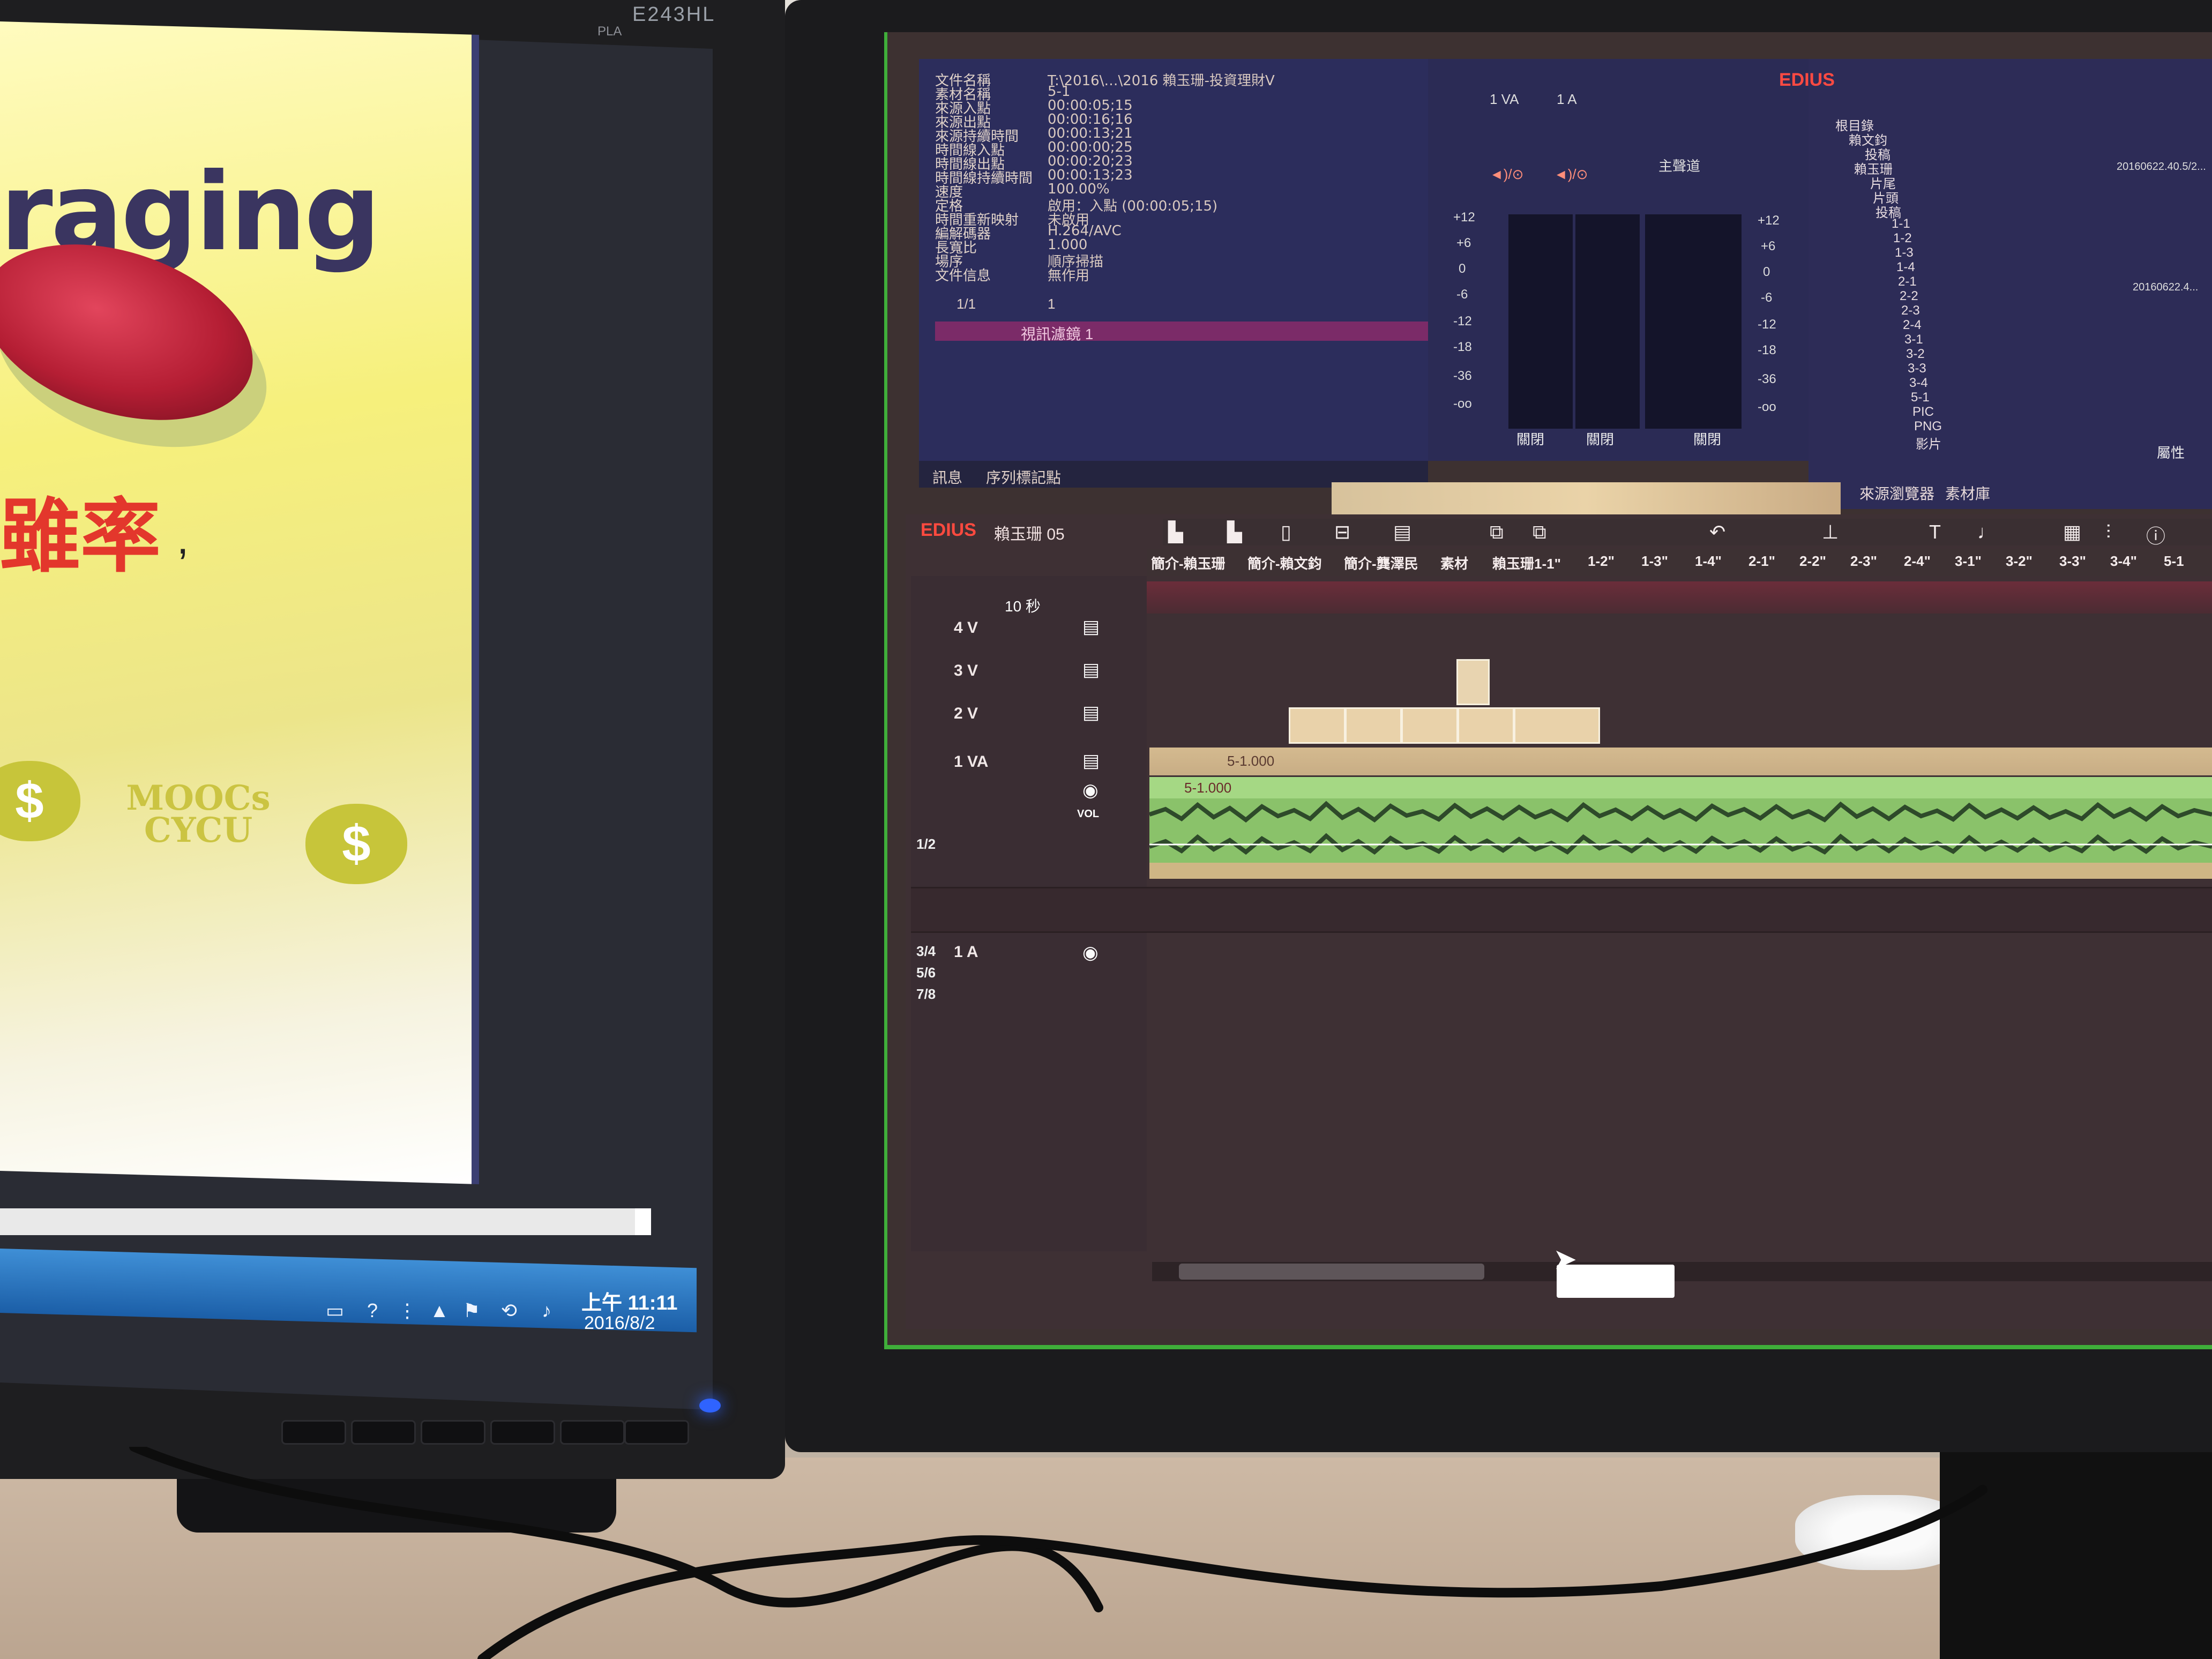  Describe the element at coordinates (1830, 532) in the screenshot. I see `marker-icon: ⊥` at that location.